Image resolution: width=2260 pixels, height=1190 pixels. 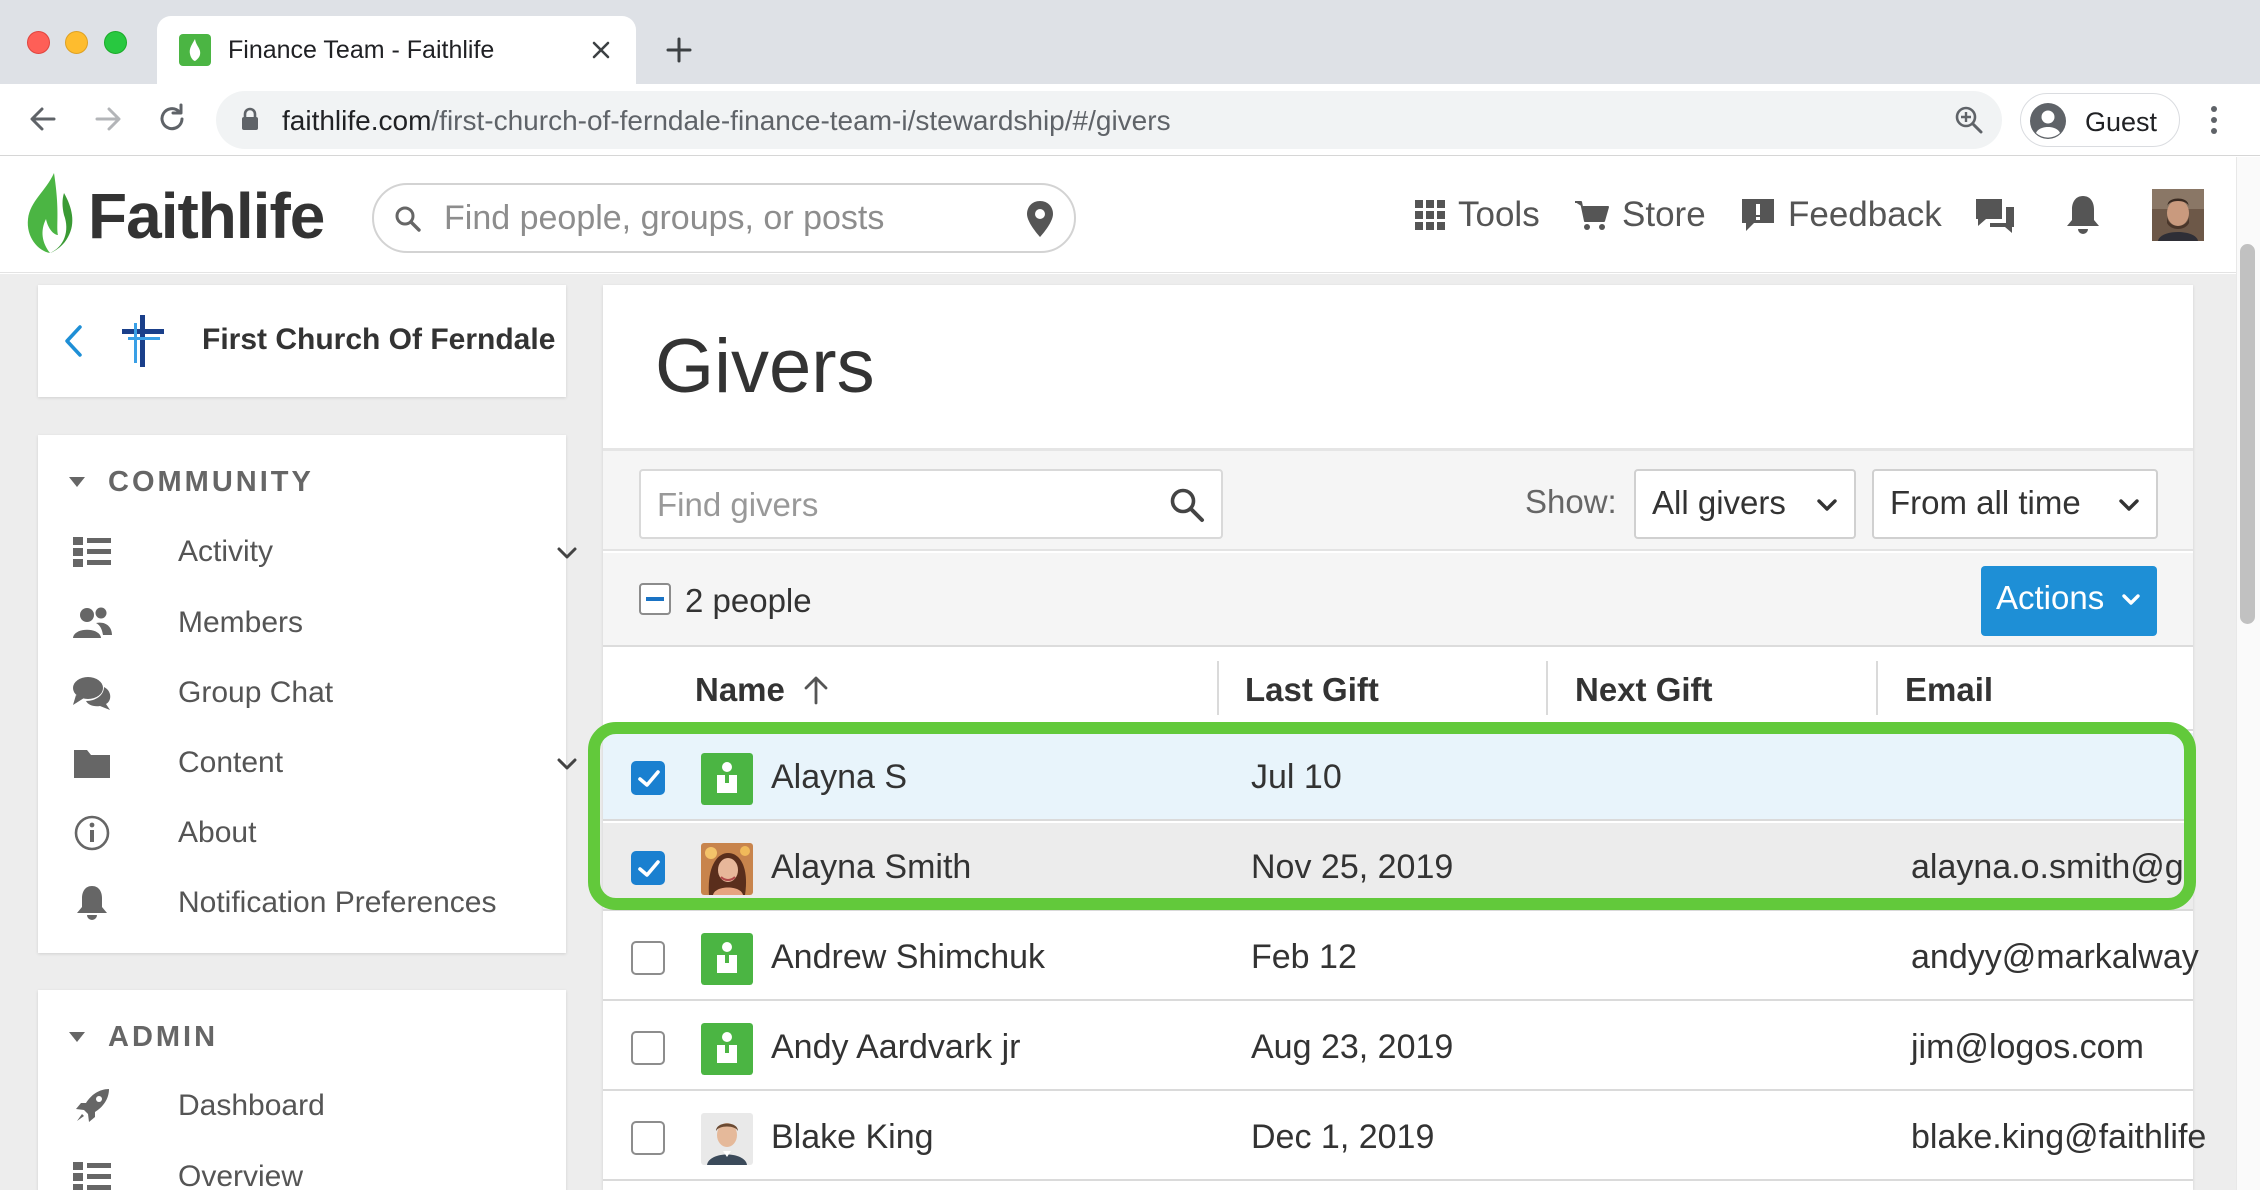 What do you see at coordinates (396, 50) in the screenshot?
I see `browser-tab-active: Finance Team - Faithlife` at bounding box center [396, 50].